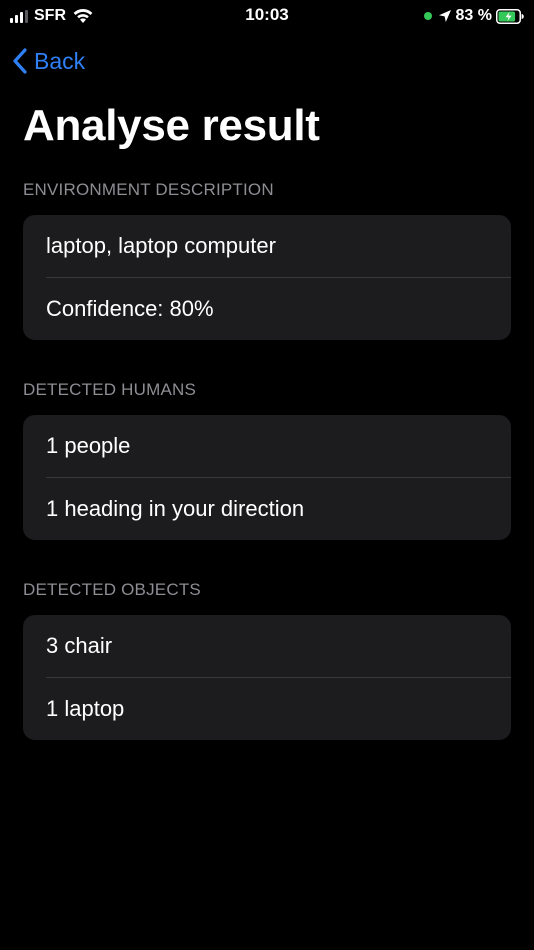 The width and height of the screenshot is (534, 950). What do you see at coordinates (267, 446) in the screenshot?
I see `list-item: 1 people` at bounding box center [267, 446].